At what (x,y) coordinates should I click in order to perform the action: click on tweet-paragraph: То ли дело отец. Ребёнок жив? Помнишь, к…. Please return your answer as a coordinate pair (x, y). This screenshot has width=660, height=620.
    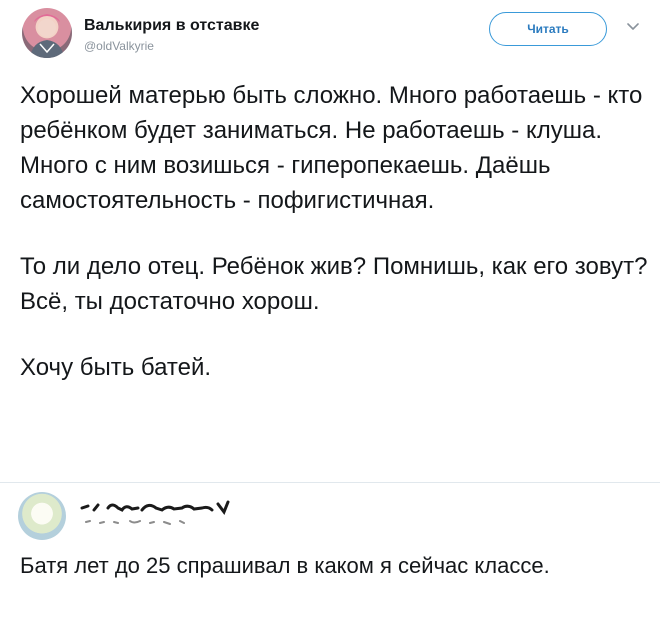
    Looking at the image, I should click on (334, 284).